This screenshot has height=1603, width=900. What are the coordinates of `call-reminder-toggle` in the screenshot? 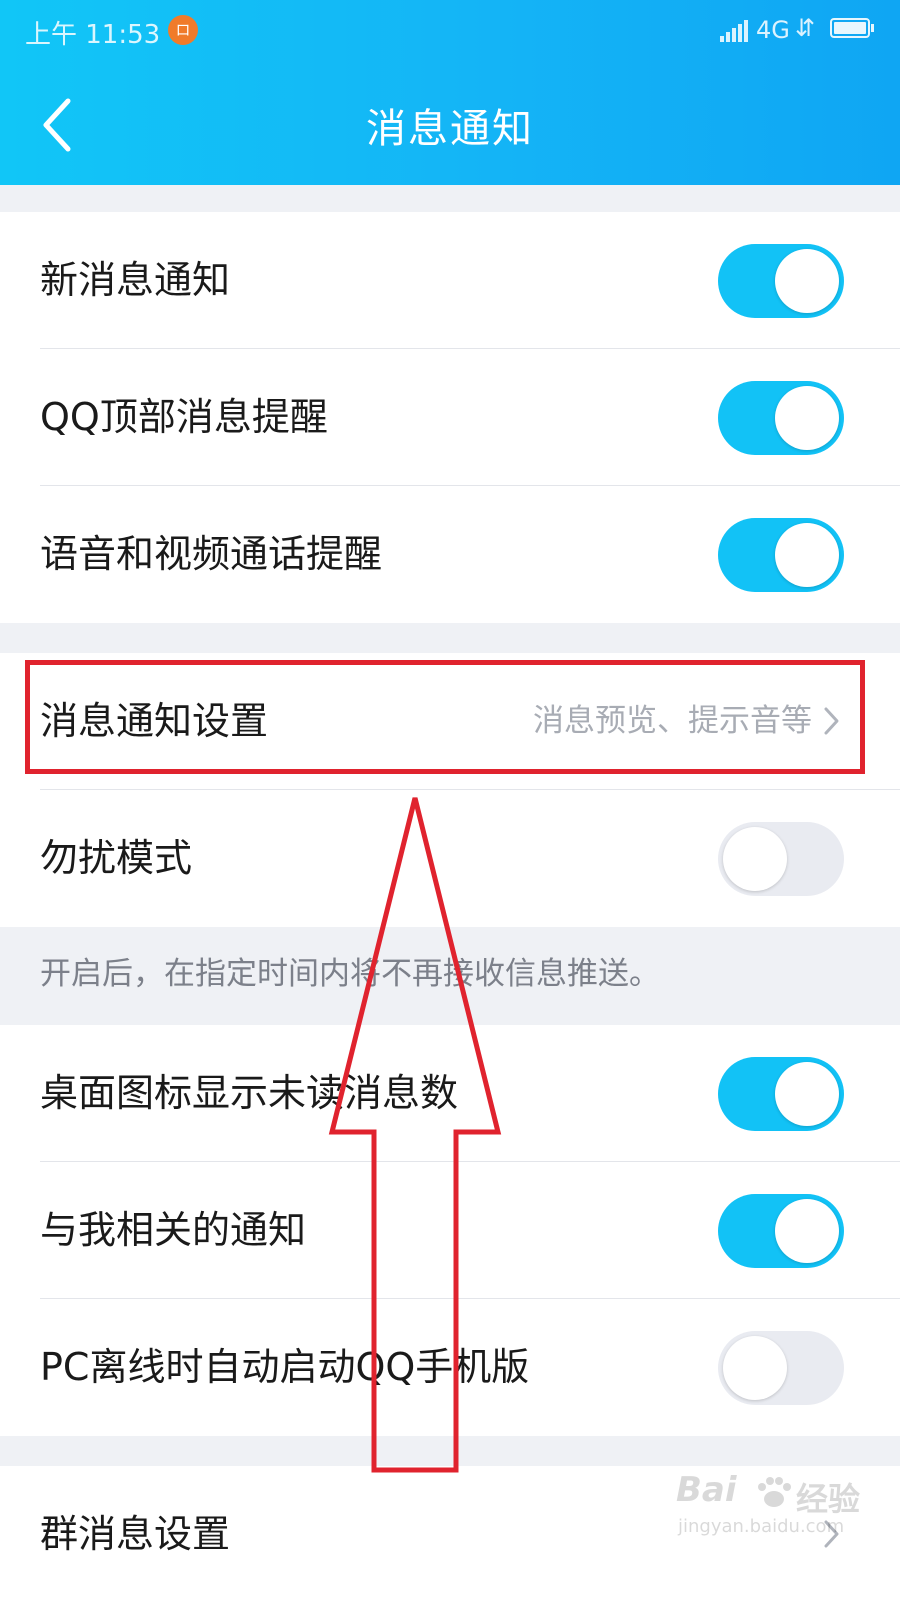 It's located at (781, 555).